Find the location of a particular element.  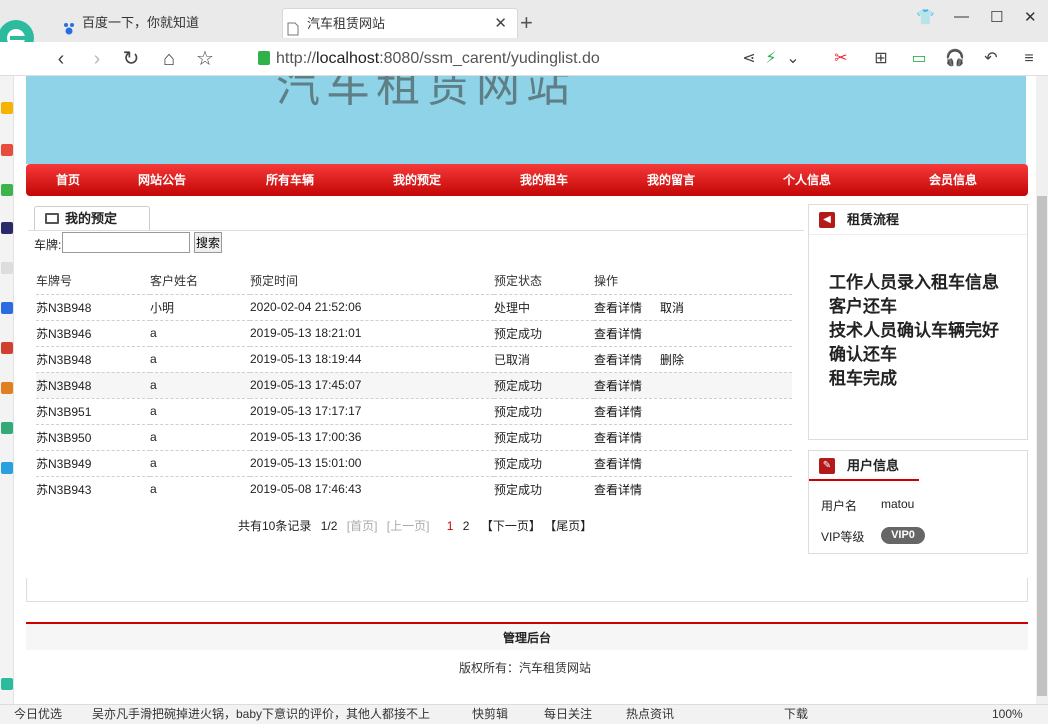

site-banner: 汽车租赁网站 is located at coordinates (526, 120).